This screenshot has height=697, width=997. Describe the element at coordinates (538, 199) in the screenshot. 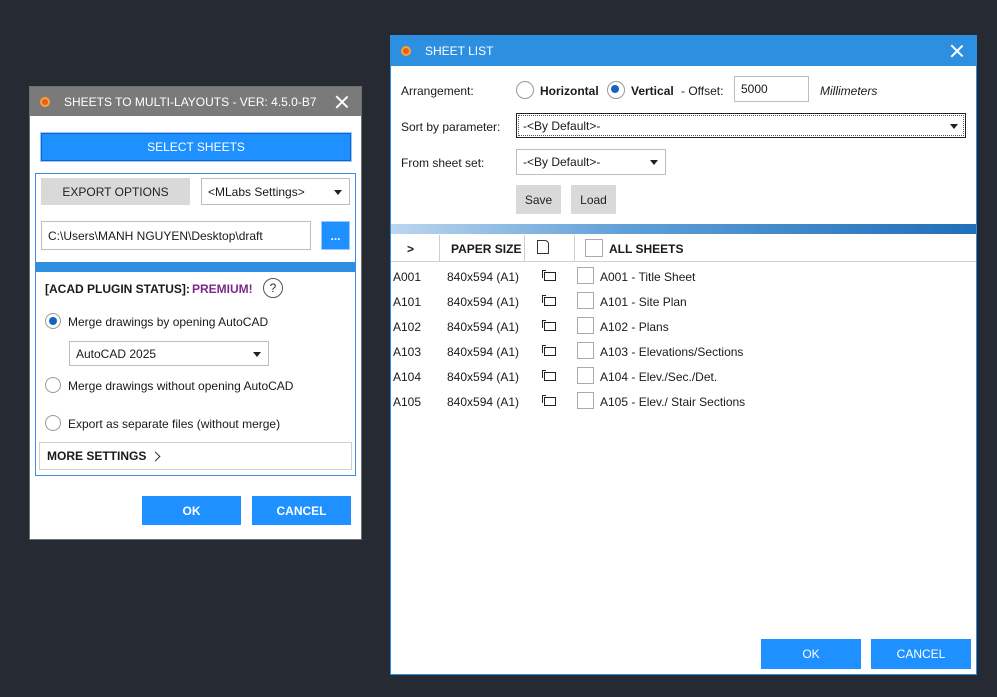

I see `save-button: Save` at that location.